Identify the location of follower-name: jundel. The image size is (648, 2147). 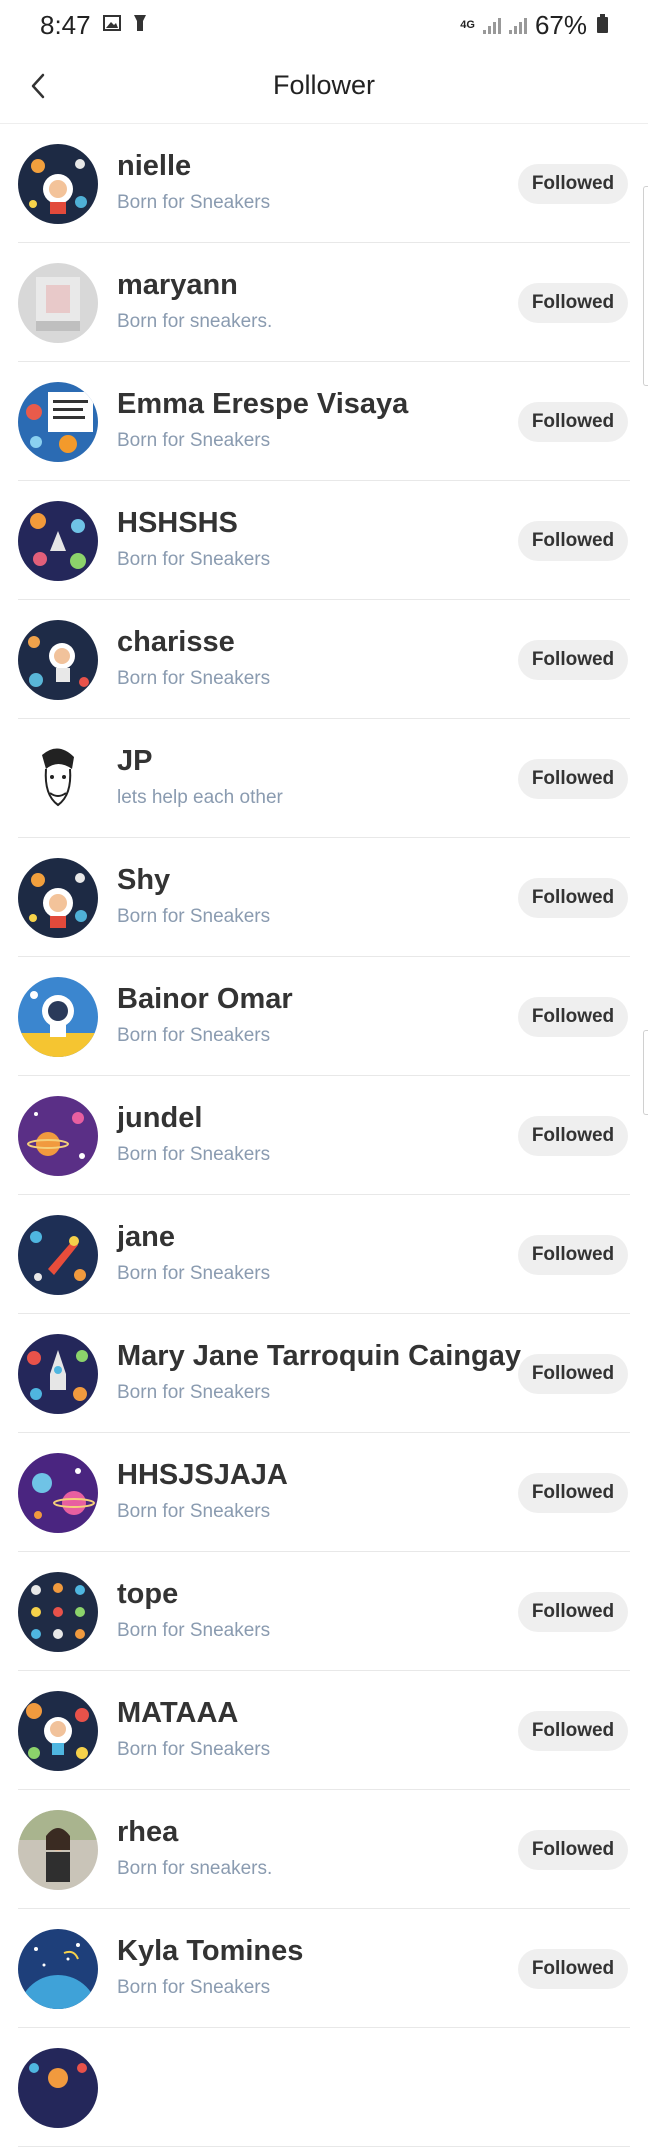
(159, 1118).